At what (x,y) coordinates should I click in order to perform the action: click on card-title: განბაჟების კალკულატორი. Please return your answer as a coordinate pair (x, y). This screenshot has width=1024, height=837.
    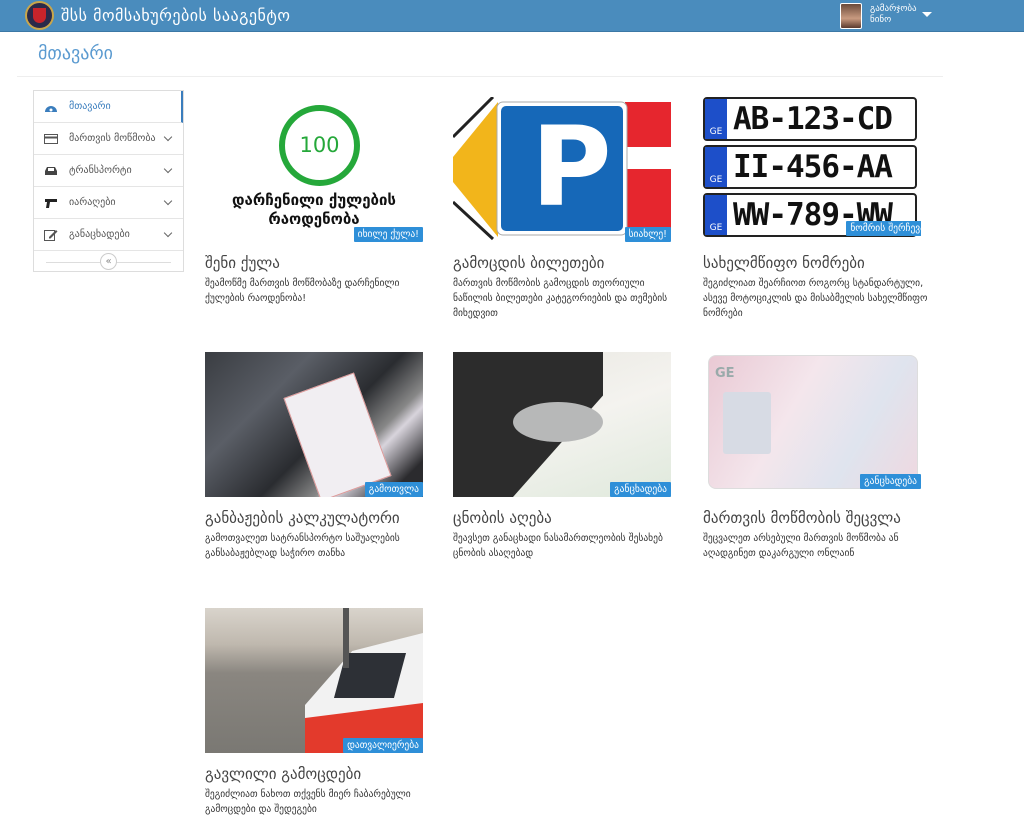
    Looking at the image, I should click on (320, 518).